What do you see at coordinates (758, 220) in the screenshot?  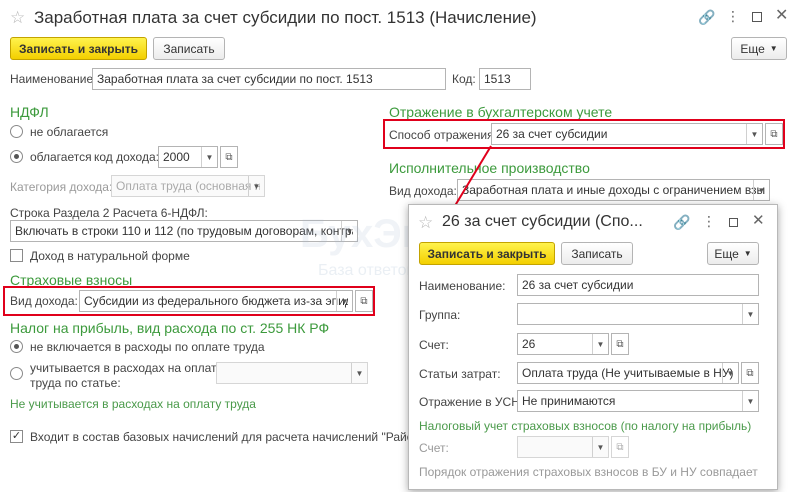 I see `close-icon: ✕` at bounding box center [758, 220].